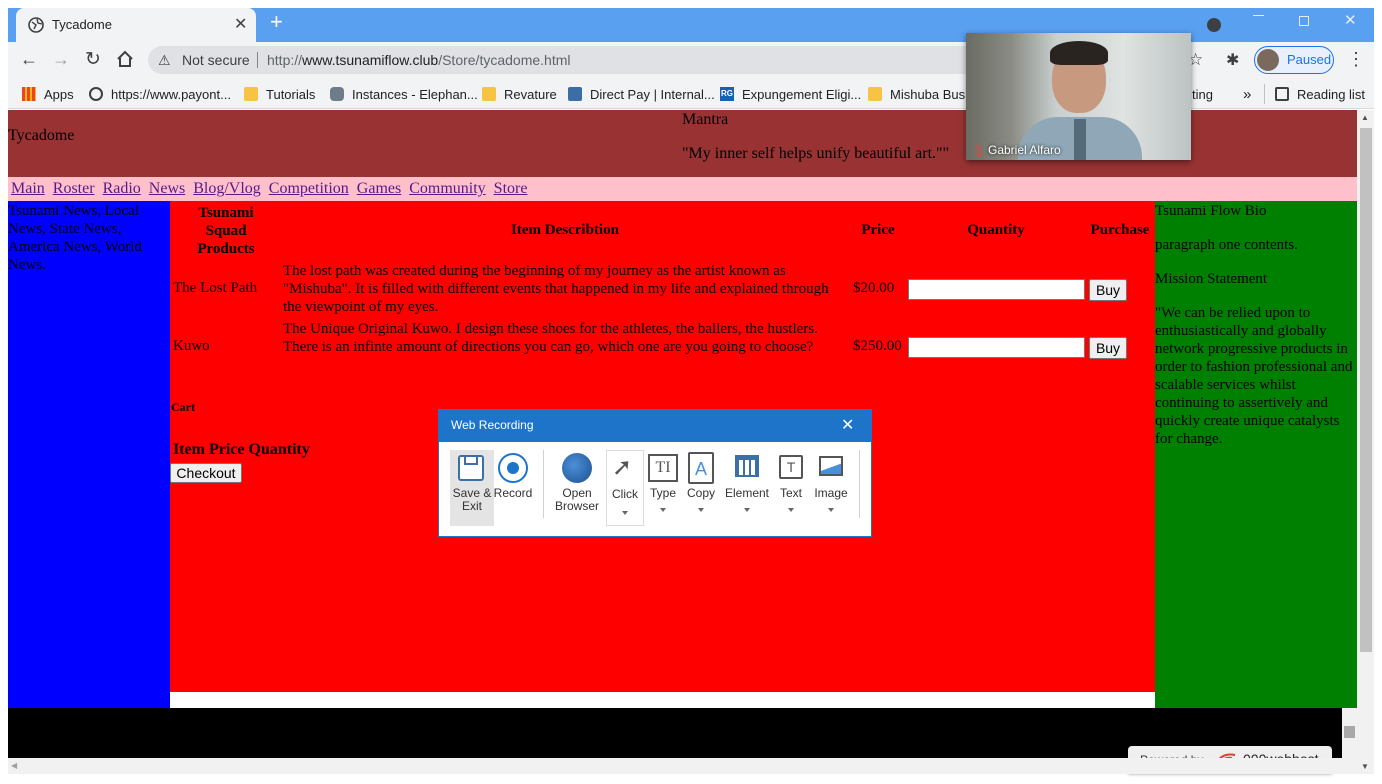  What do you see at coordinates (577, 488) in the screenshot?
I see `open-browser-button: Open Browser` at bounding box center [577, 488].